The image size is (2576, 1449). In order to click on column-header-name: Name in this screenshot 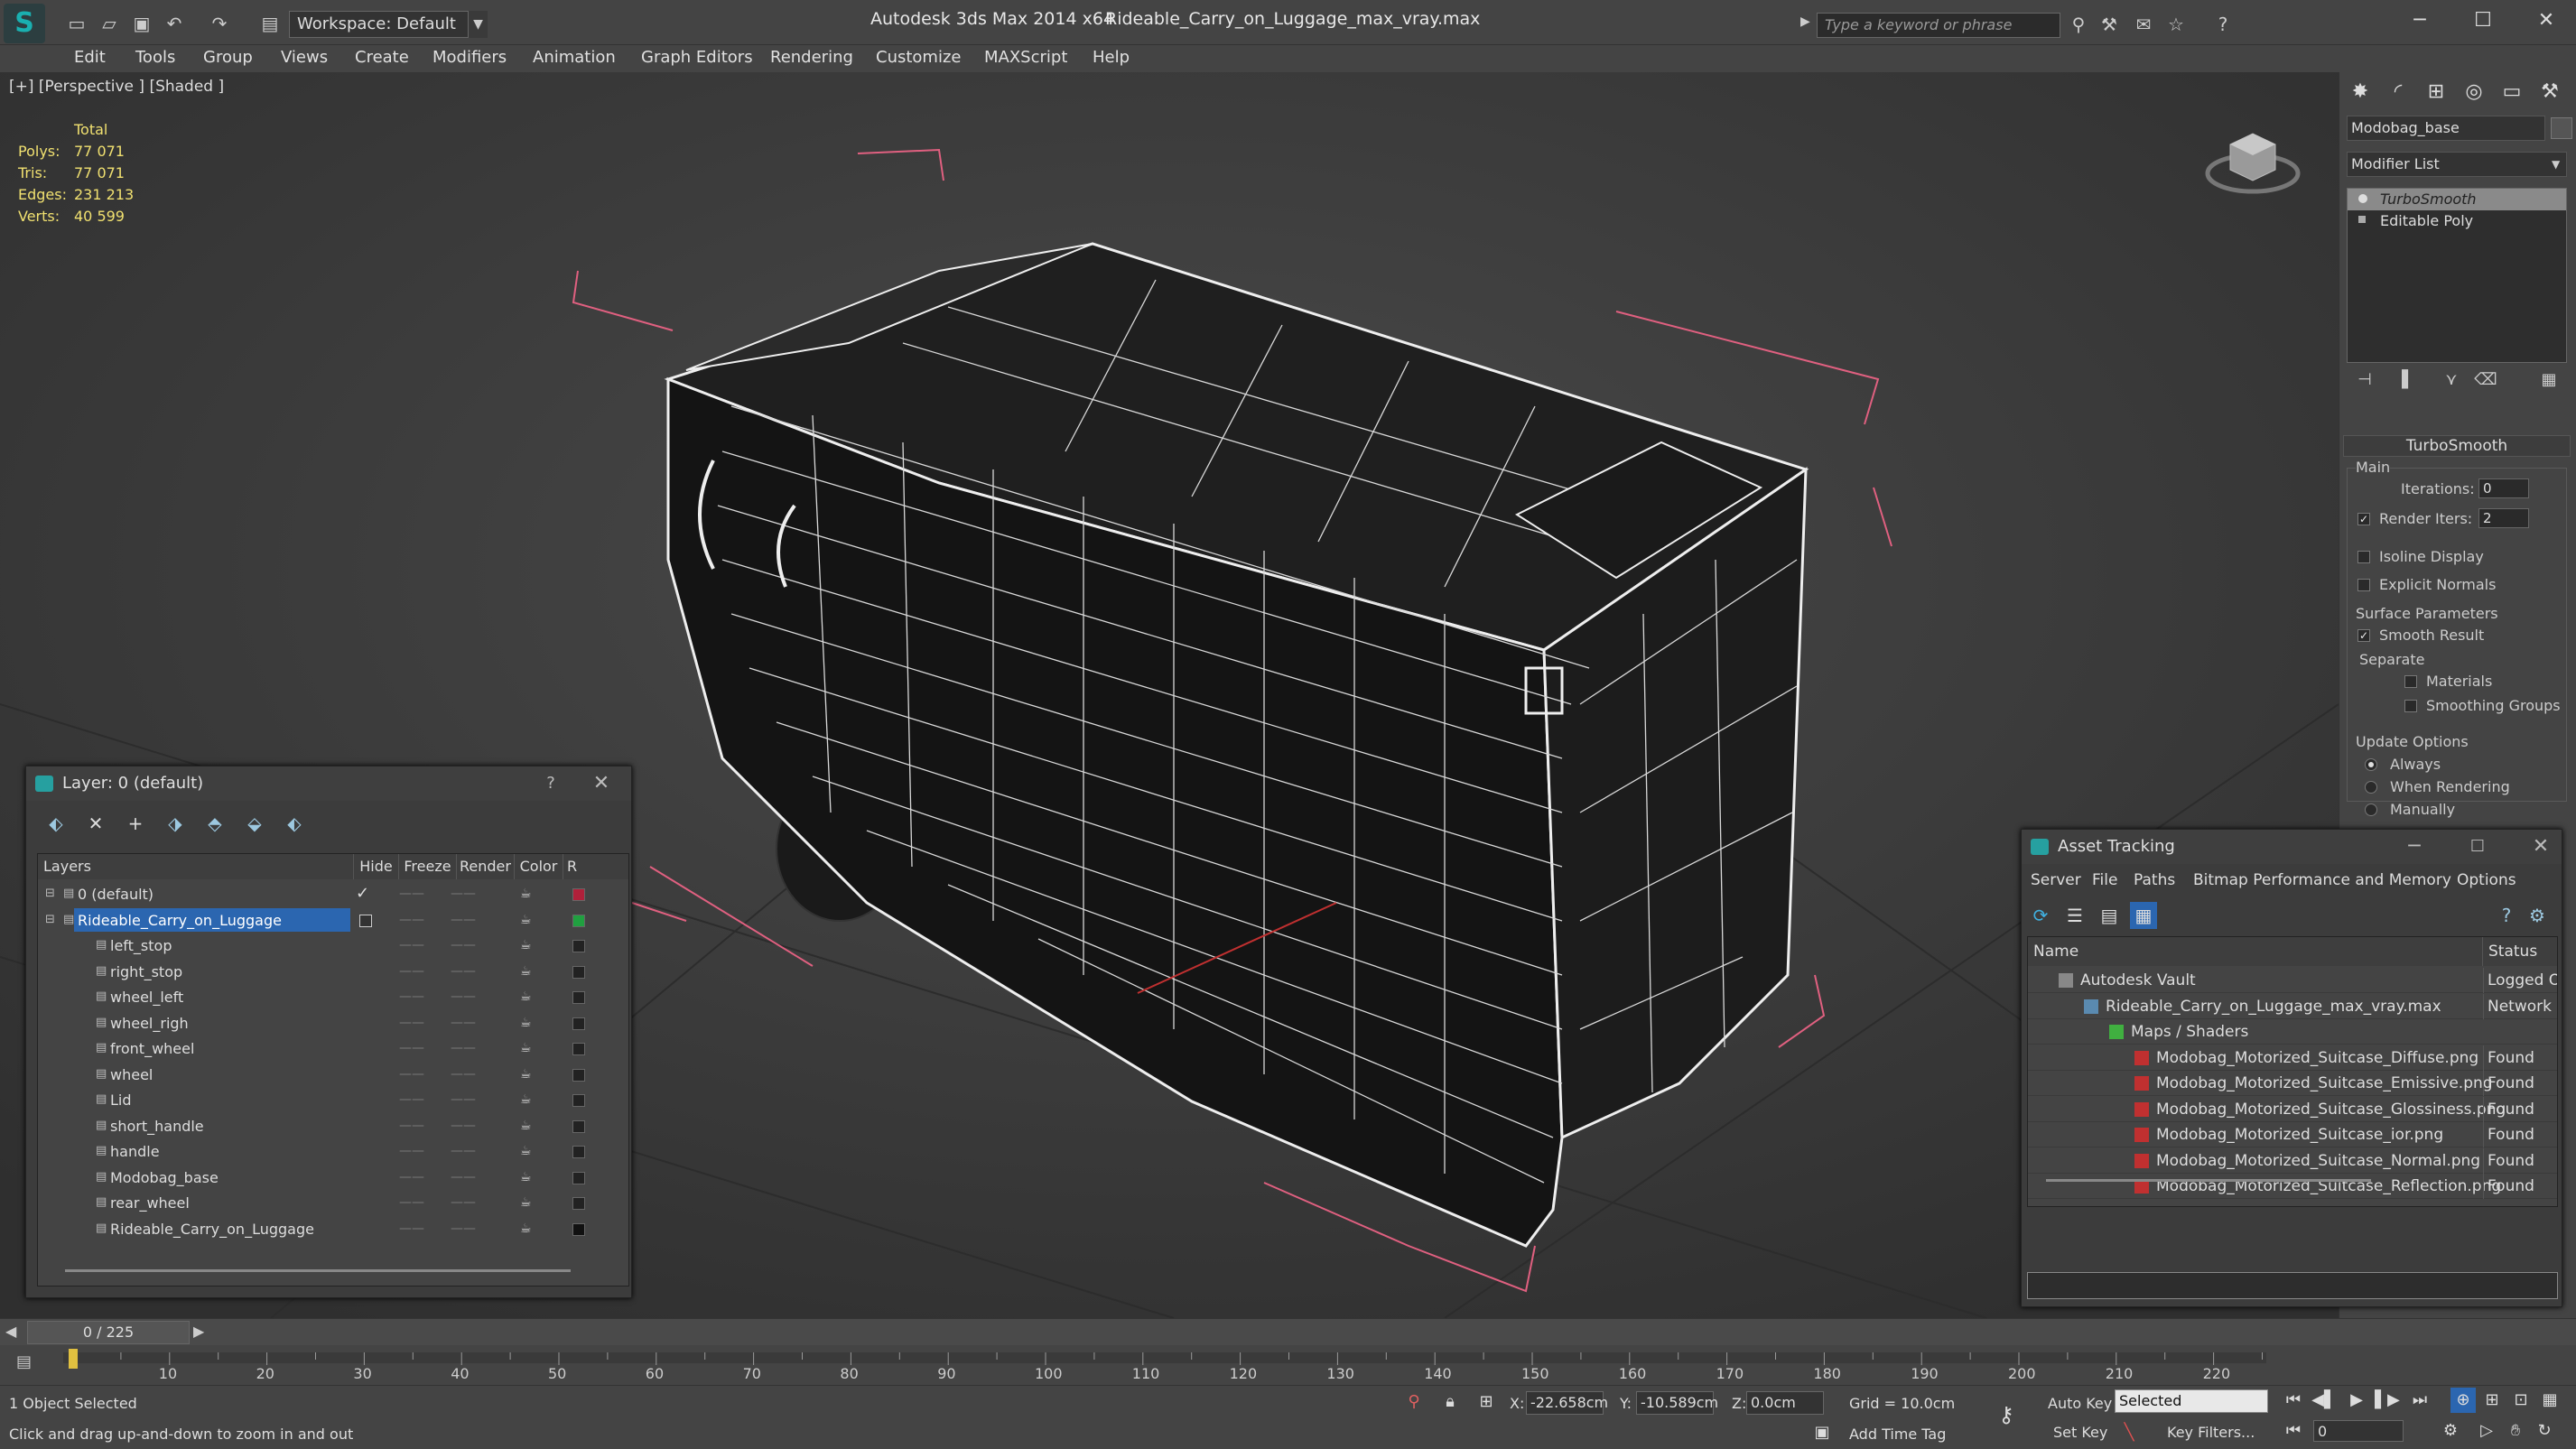, I will do `click(2255, 951)`.